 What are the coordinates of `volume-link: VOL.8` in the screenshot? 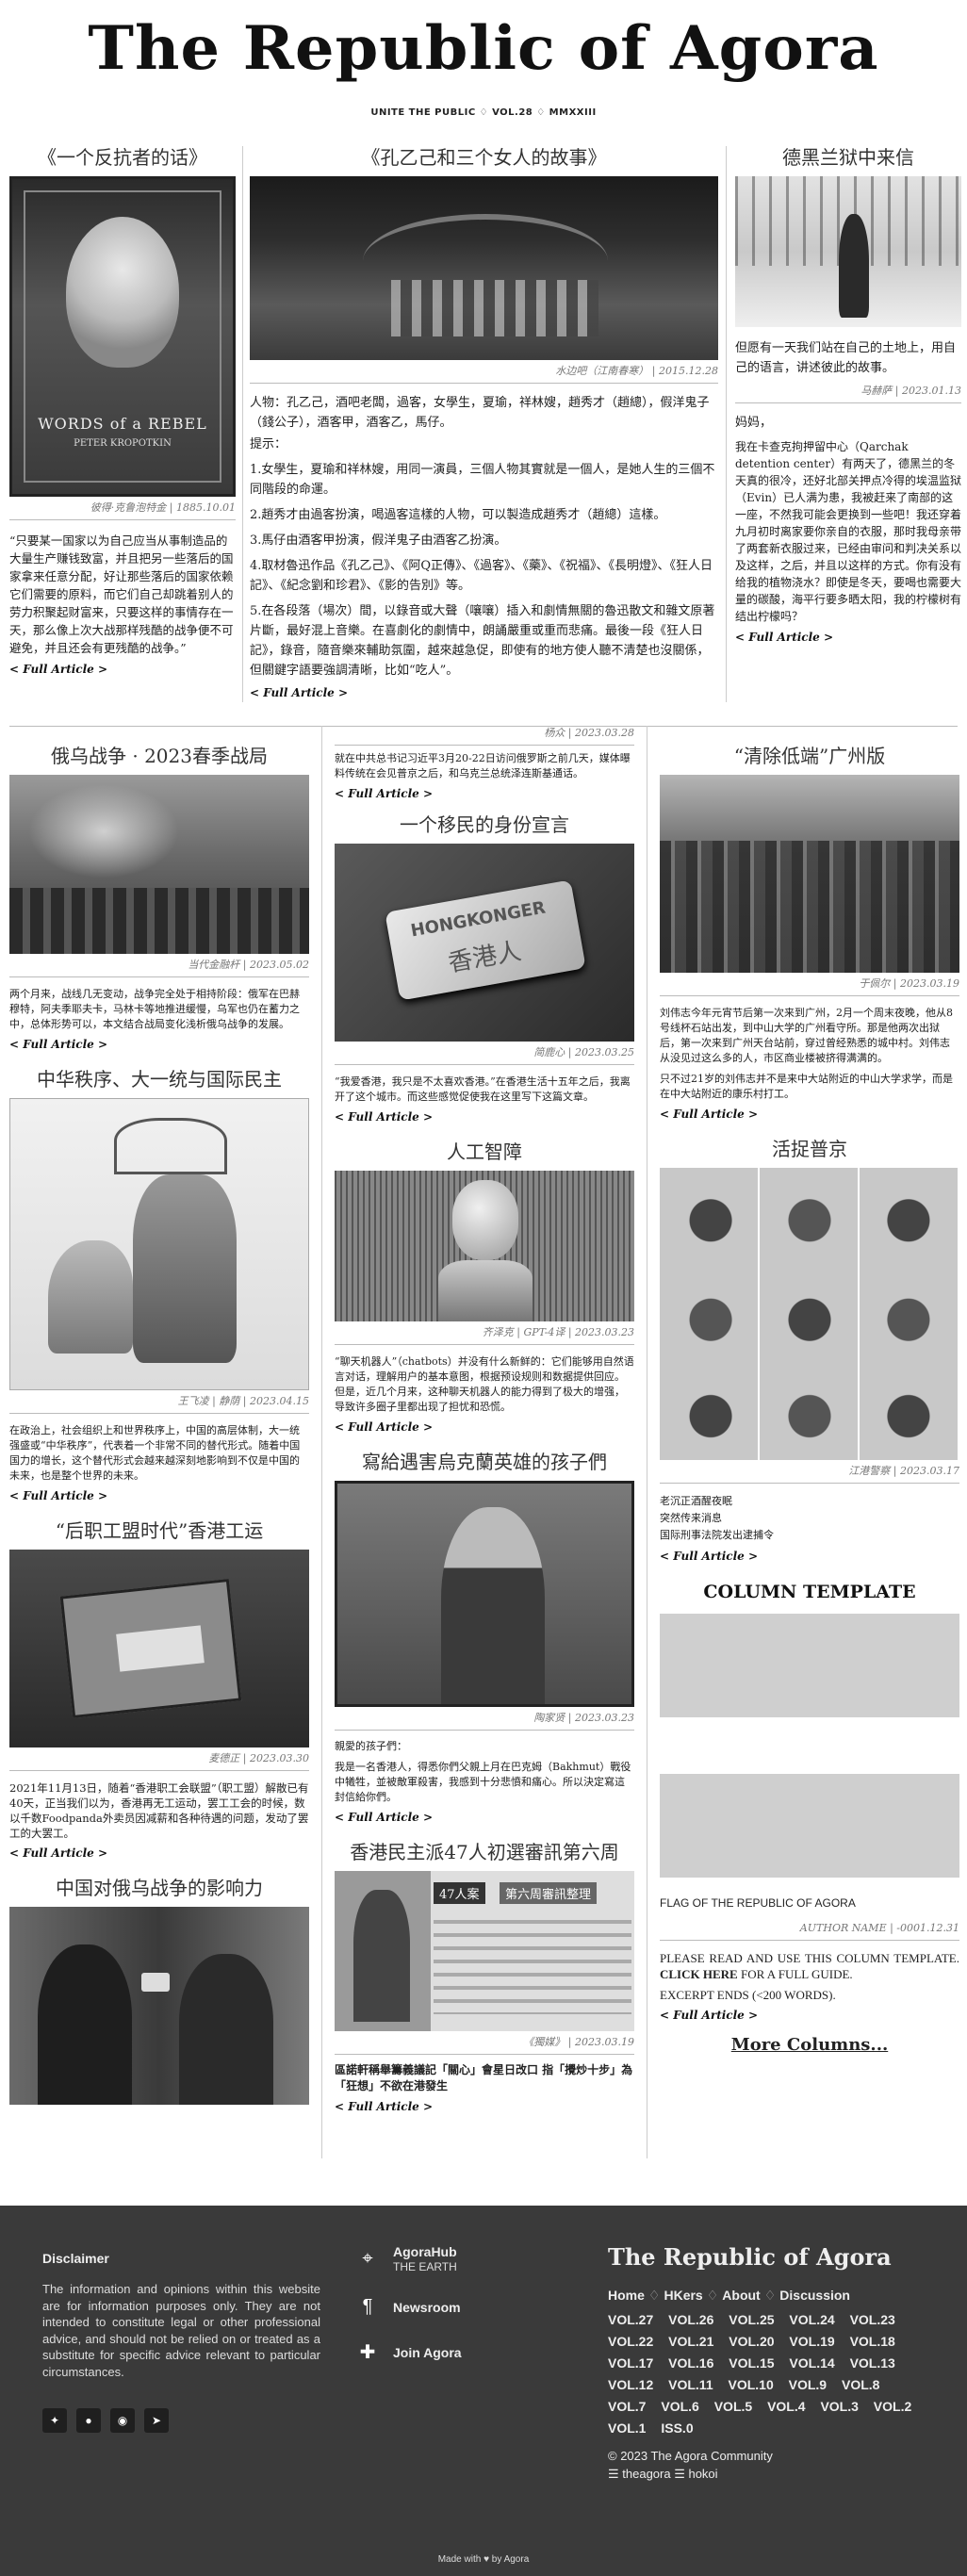 It's located at (860, 2384).